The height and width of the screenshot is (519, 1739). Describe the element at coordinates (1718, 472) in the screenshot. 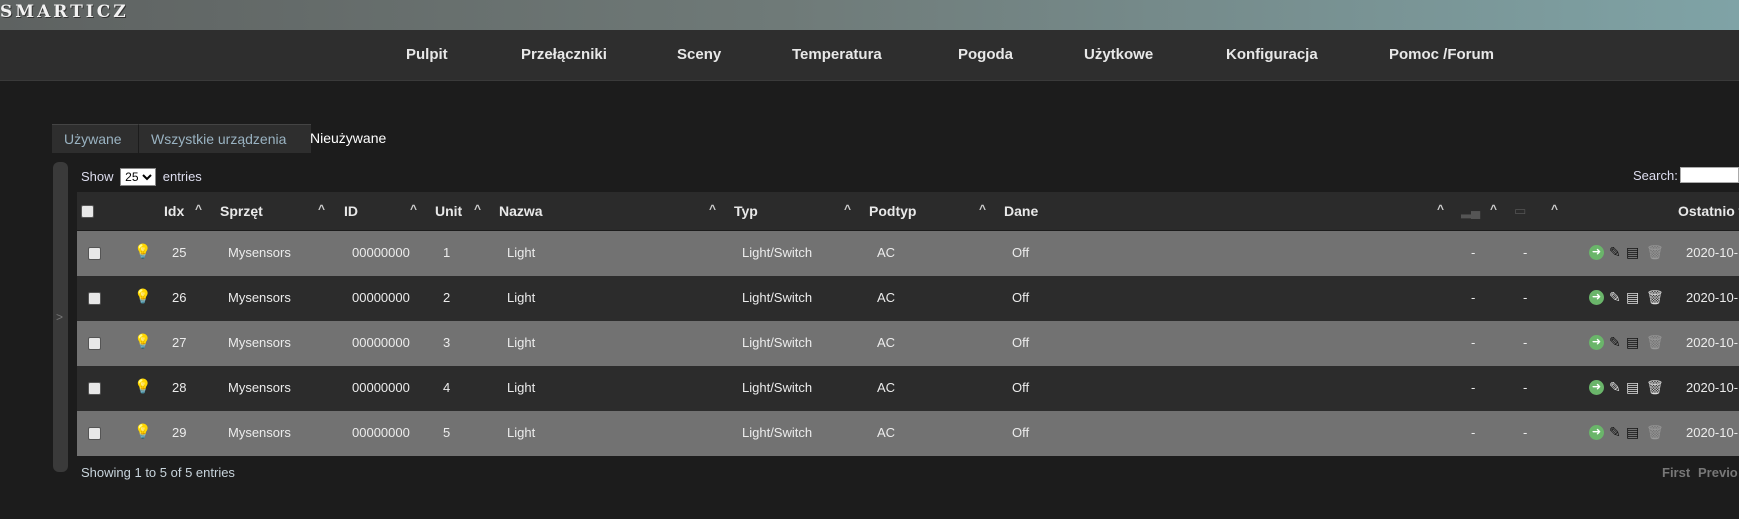

I see `pager-previous: Previo` at that location.